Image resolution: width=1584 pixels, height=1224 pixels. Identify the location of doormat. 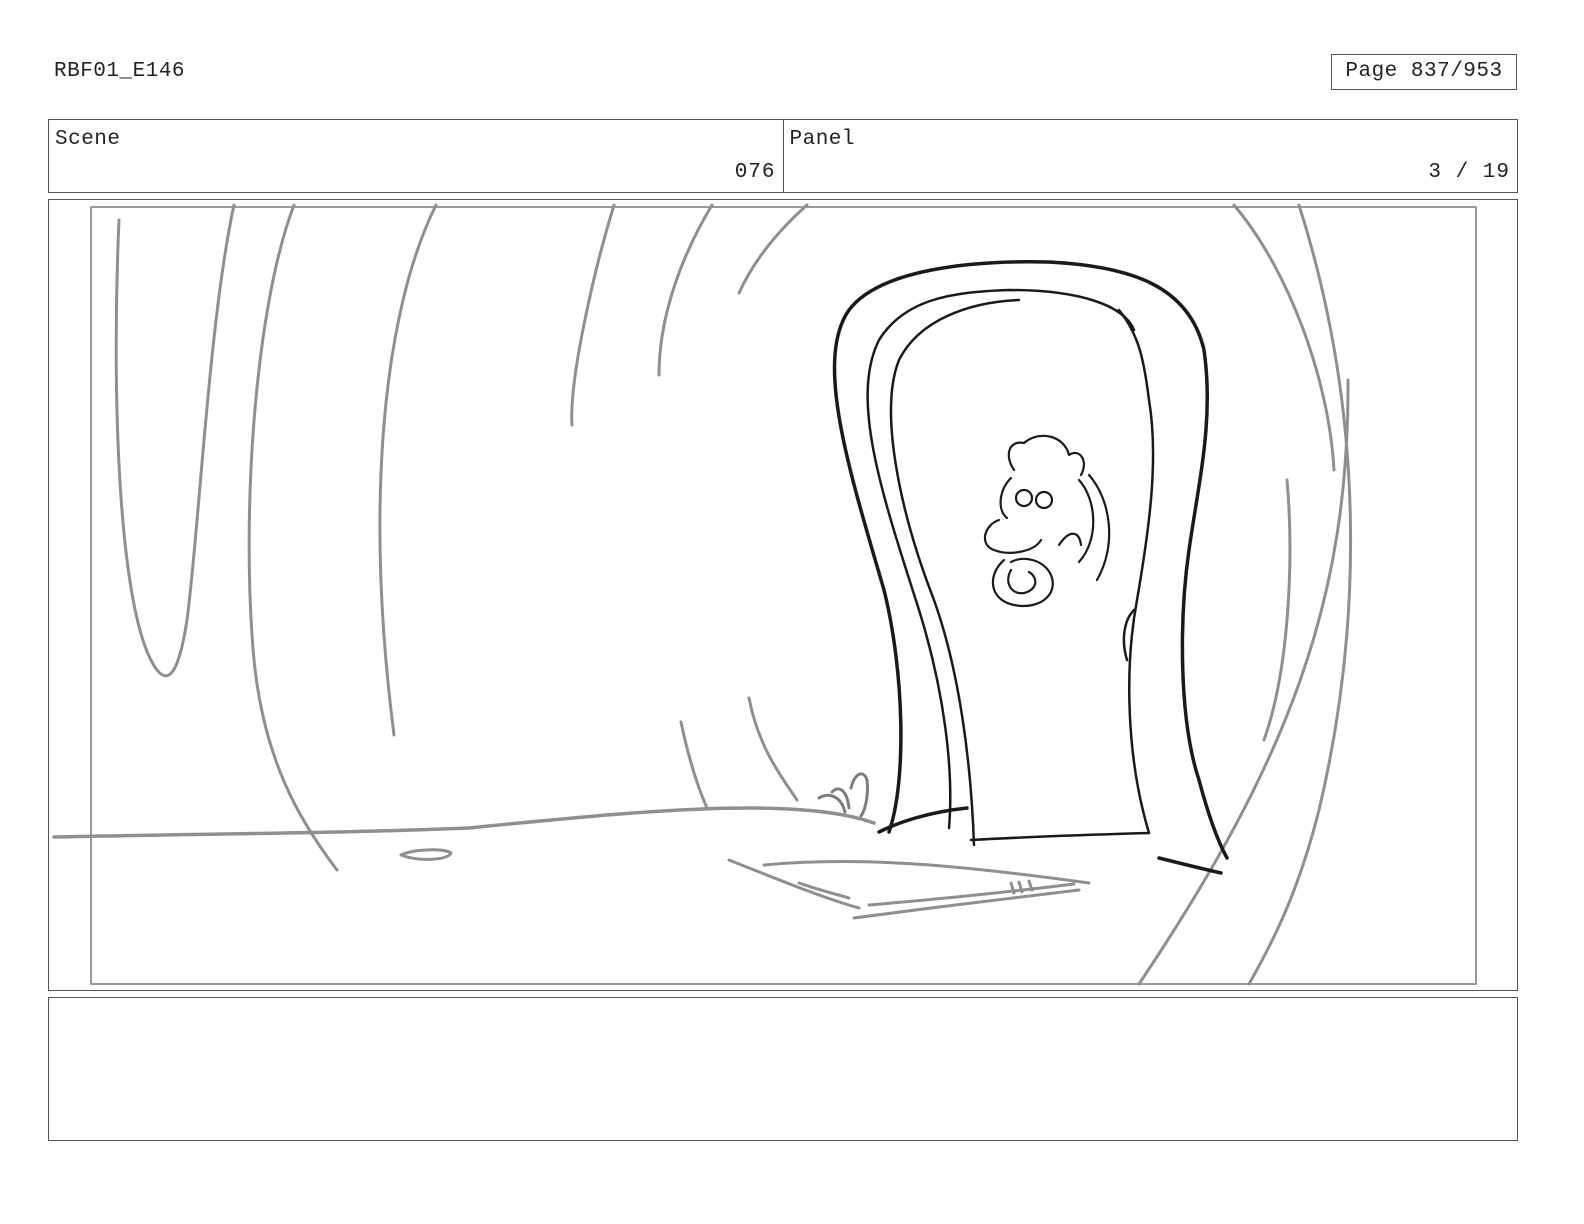
(909, 889).